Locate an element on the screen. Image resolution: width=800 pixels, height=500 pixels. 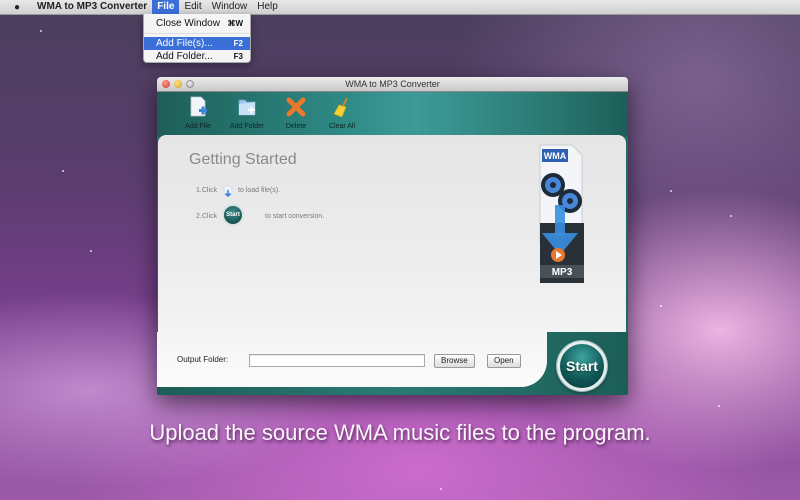
open-button: Open is located at coordinates (504, 361).